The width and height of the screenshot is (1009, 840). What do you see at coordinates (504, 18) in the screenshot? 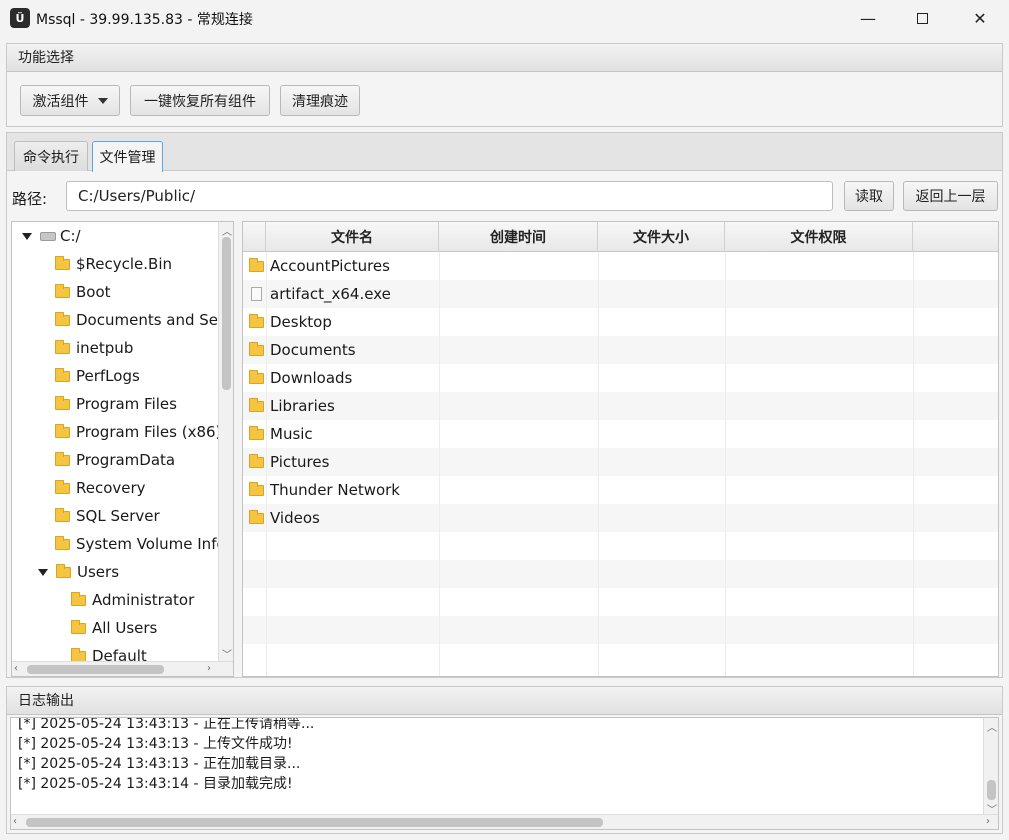
I see `title-bar: Ü Mssql - 39.99.135.83 - 常规连接 — ✕` at bounding box center [504, 18].